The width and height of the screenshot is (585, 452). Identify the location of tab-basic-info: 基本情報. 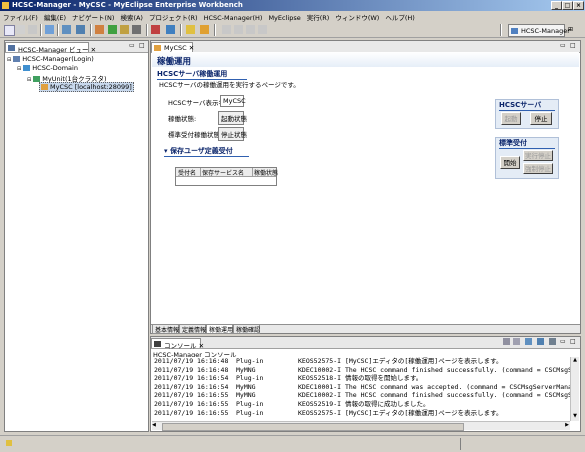
(165, 329).